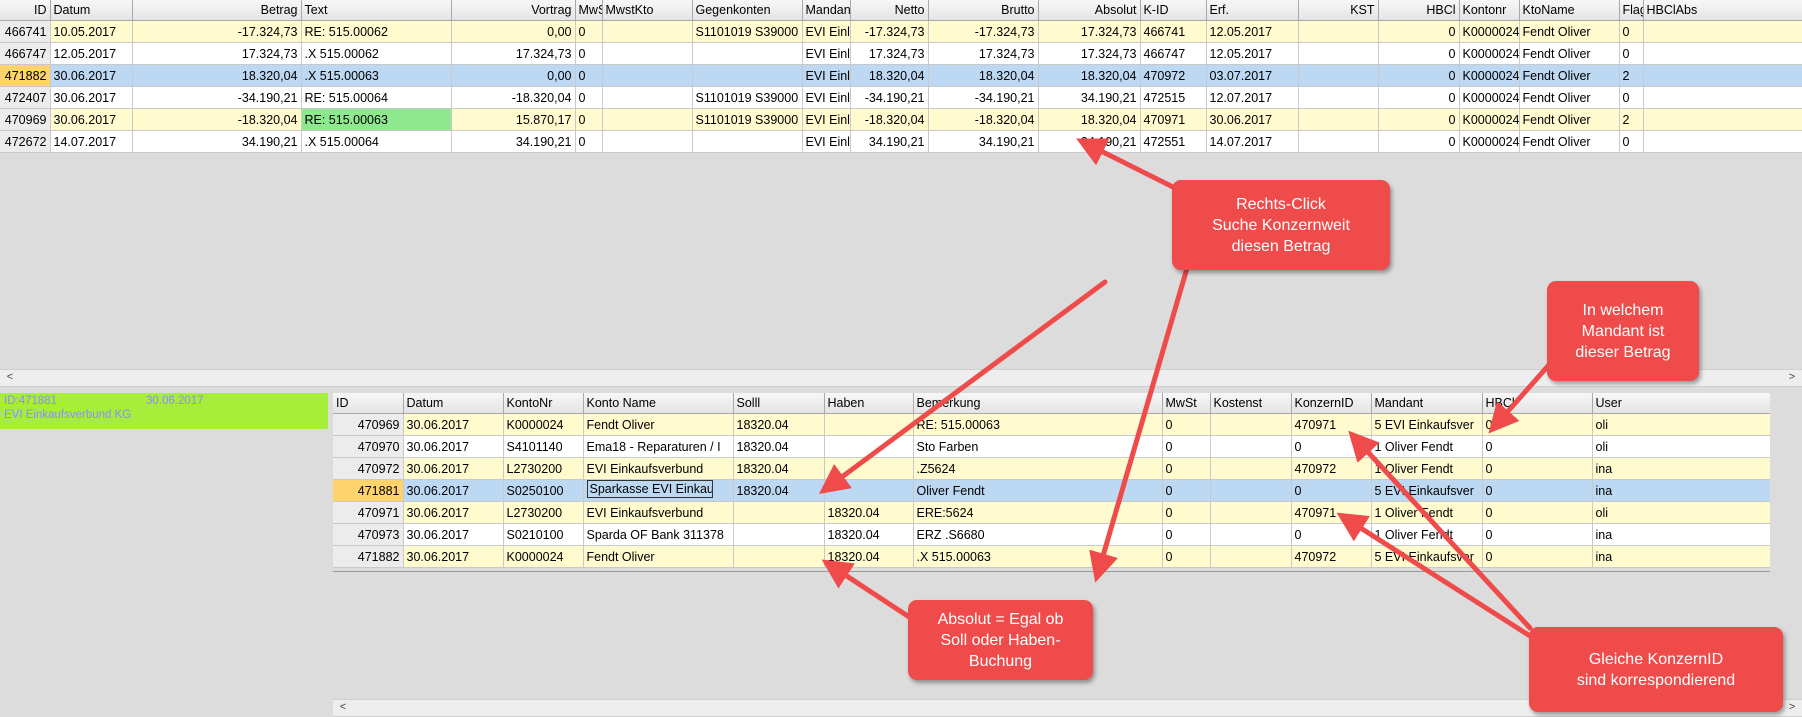 Image resolution: width=1802 pixels, height=717 pixels. What do you see at coordinates (1569, 53) in the screenshot?
I see `cell-ktoname: Fendt Oliver` at bounding box center [1569, 53].